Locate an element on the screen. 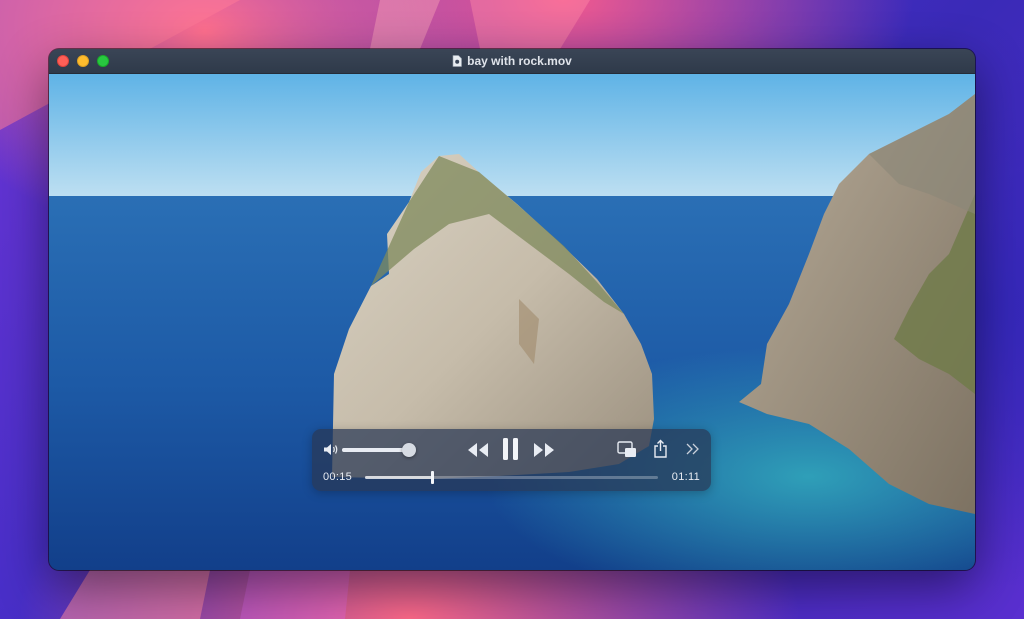 The width and height of the screenshot is (1024, 619). document-icon is located at coordinates (457, 61).